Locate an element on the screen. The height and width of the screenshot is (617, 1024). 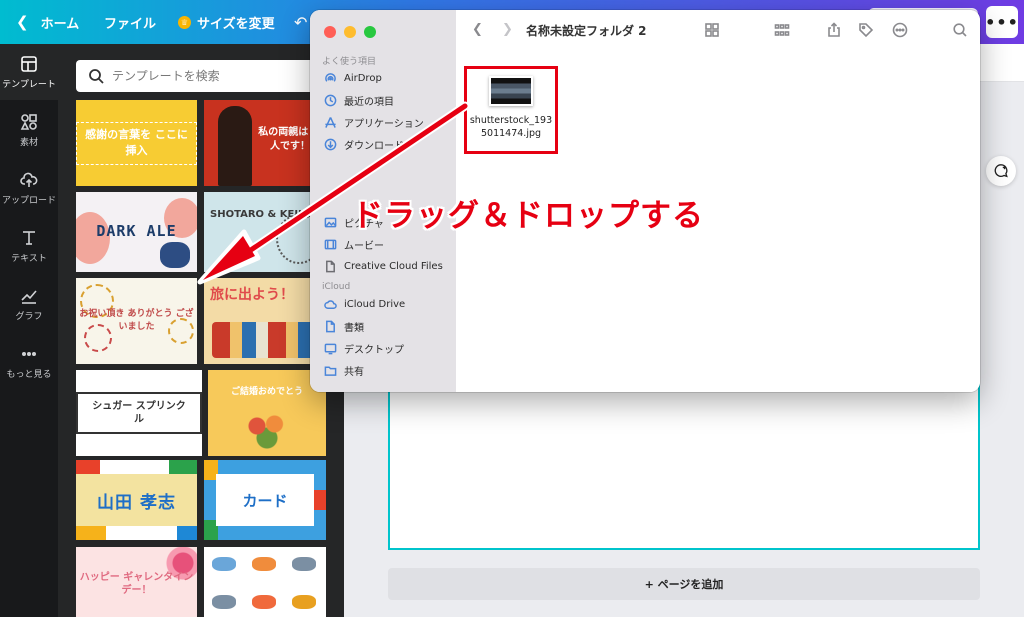
template-thumbnail: カード is located at coordinates (265, 500).